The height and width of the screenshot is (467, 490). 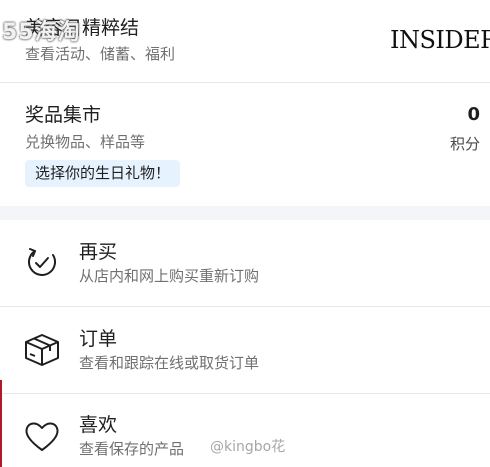 I want to click on birthday-gift-button: 选择你的生日礼物！, so click(x=103, y=173).